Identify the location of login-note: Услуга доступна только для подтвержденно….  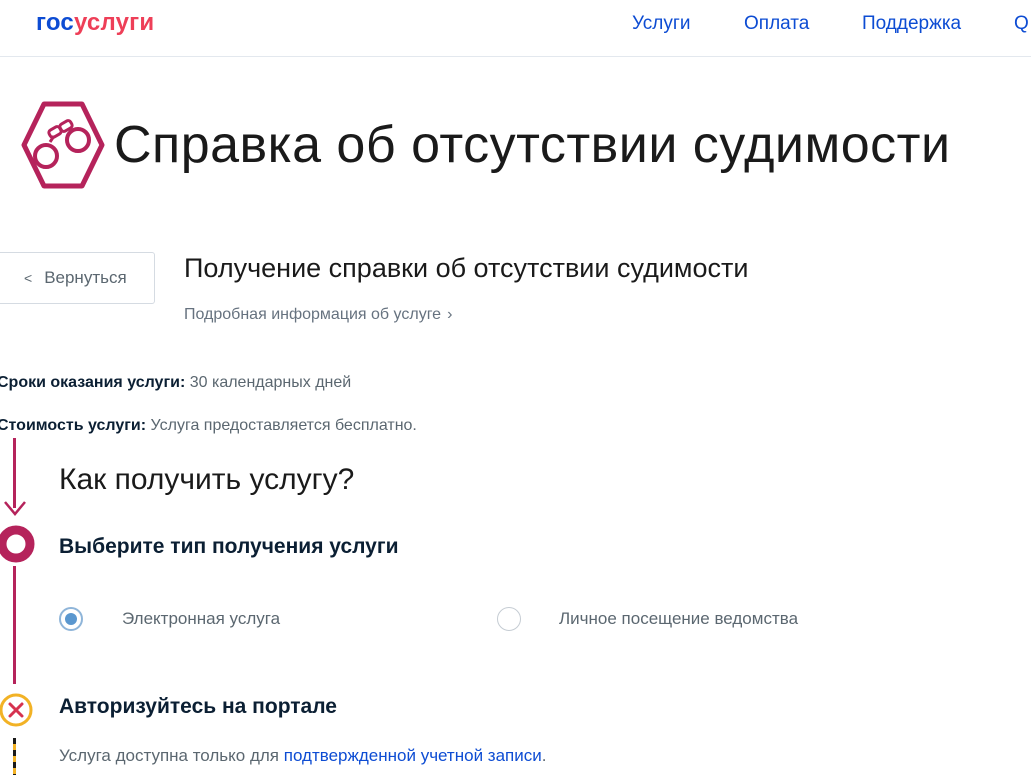
(302, 756).